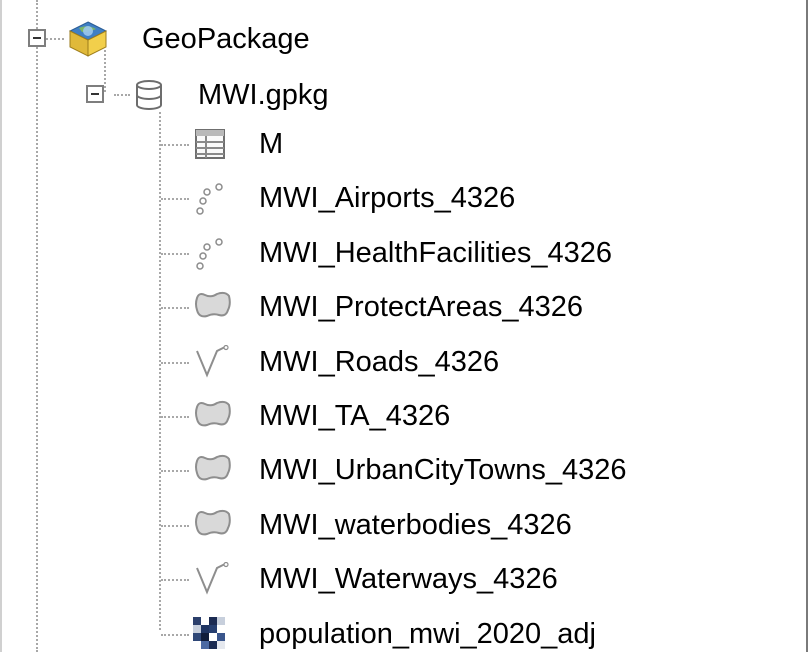 The image size is (808, 661). I want to click on tree-node-label: MWI_ProtectAreas_4326, so click(421, 307).